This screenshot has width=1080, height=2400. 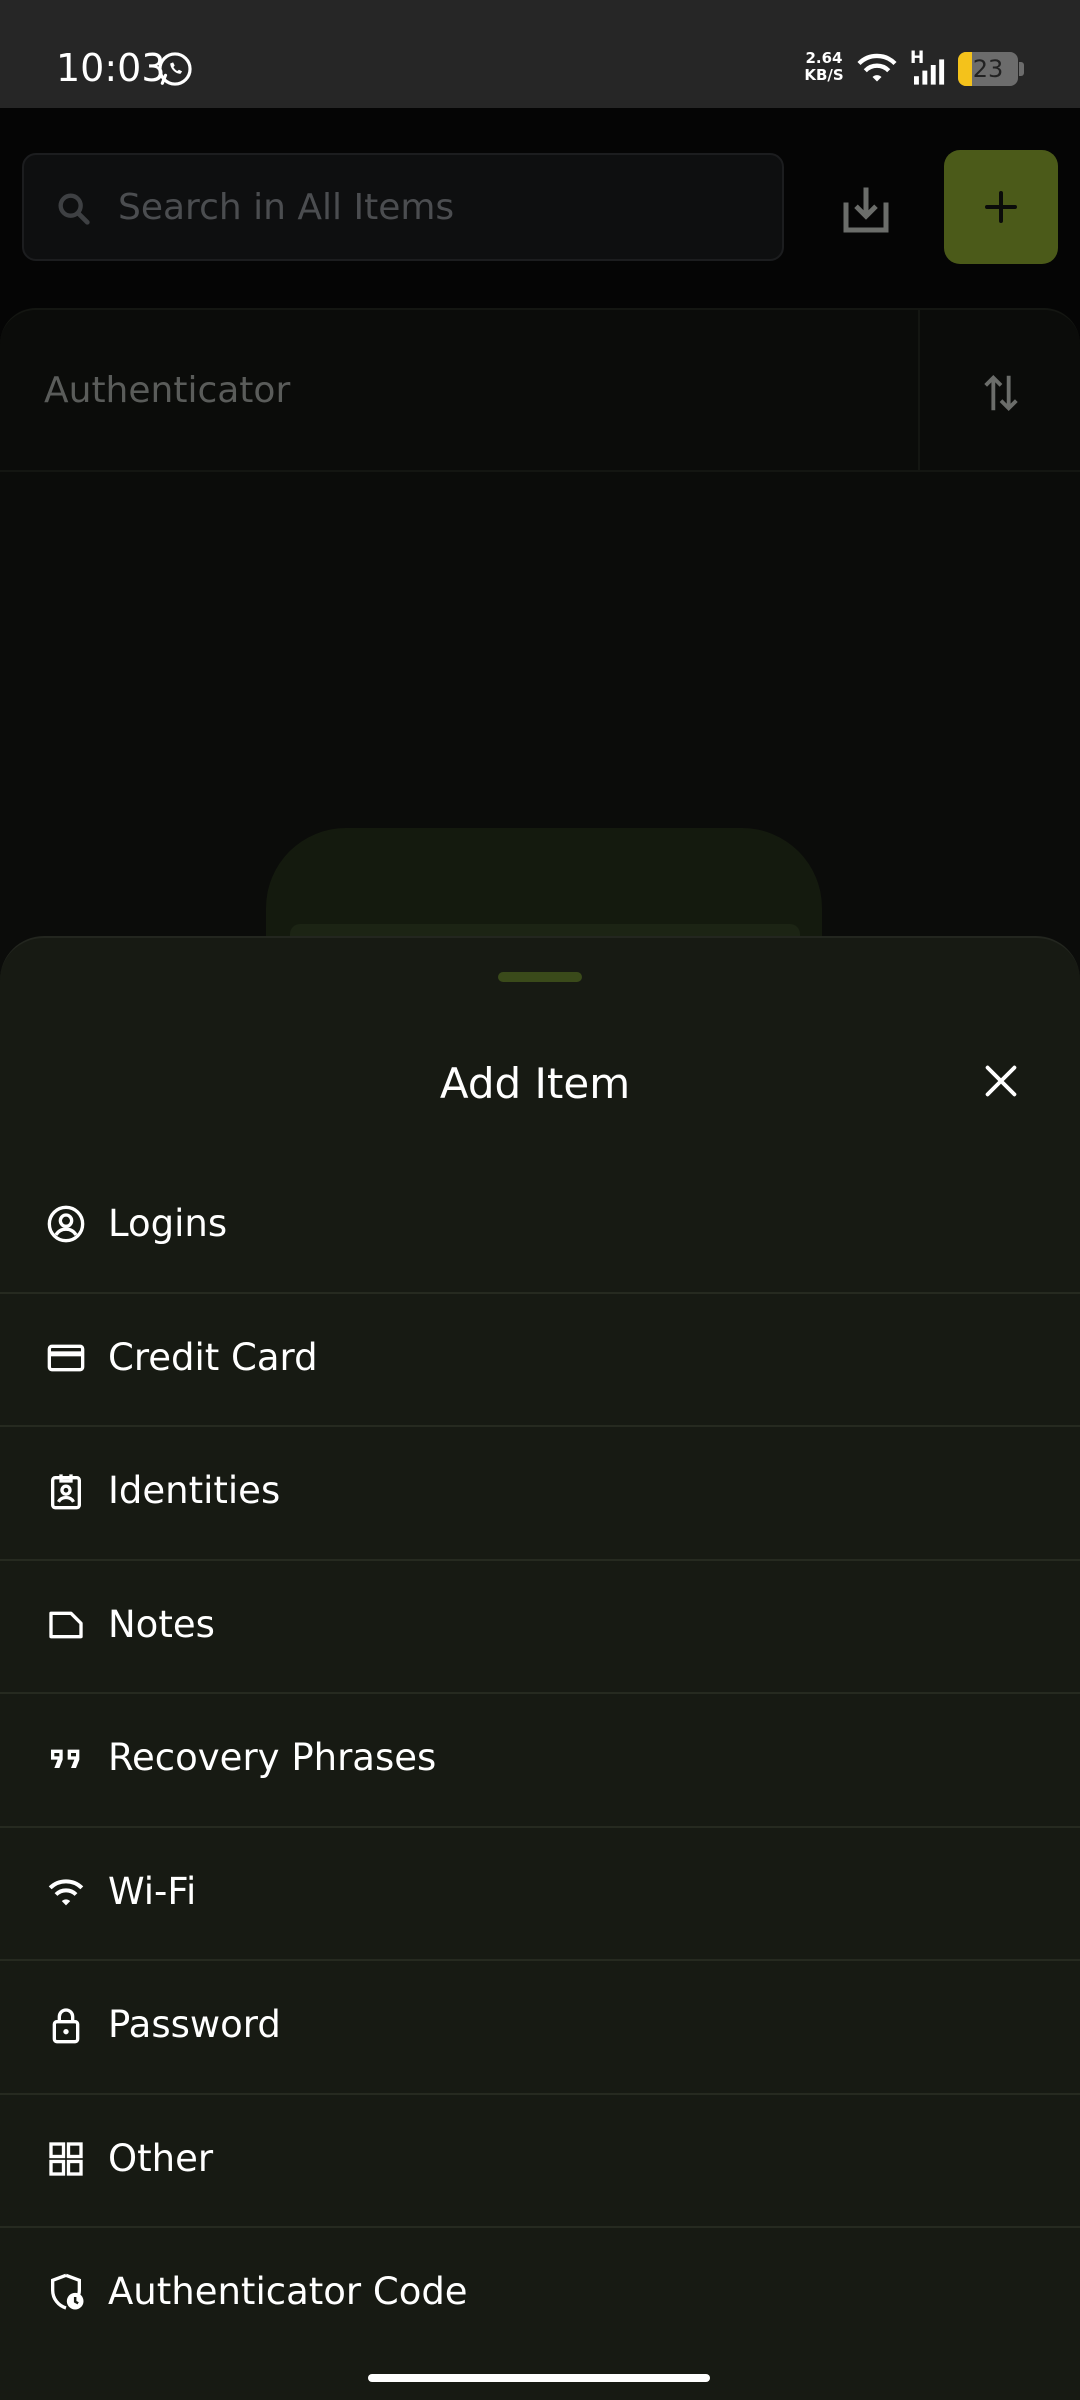 I want to click on navigation-gesture-bar, so click(x=539, y=2378).